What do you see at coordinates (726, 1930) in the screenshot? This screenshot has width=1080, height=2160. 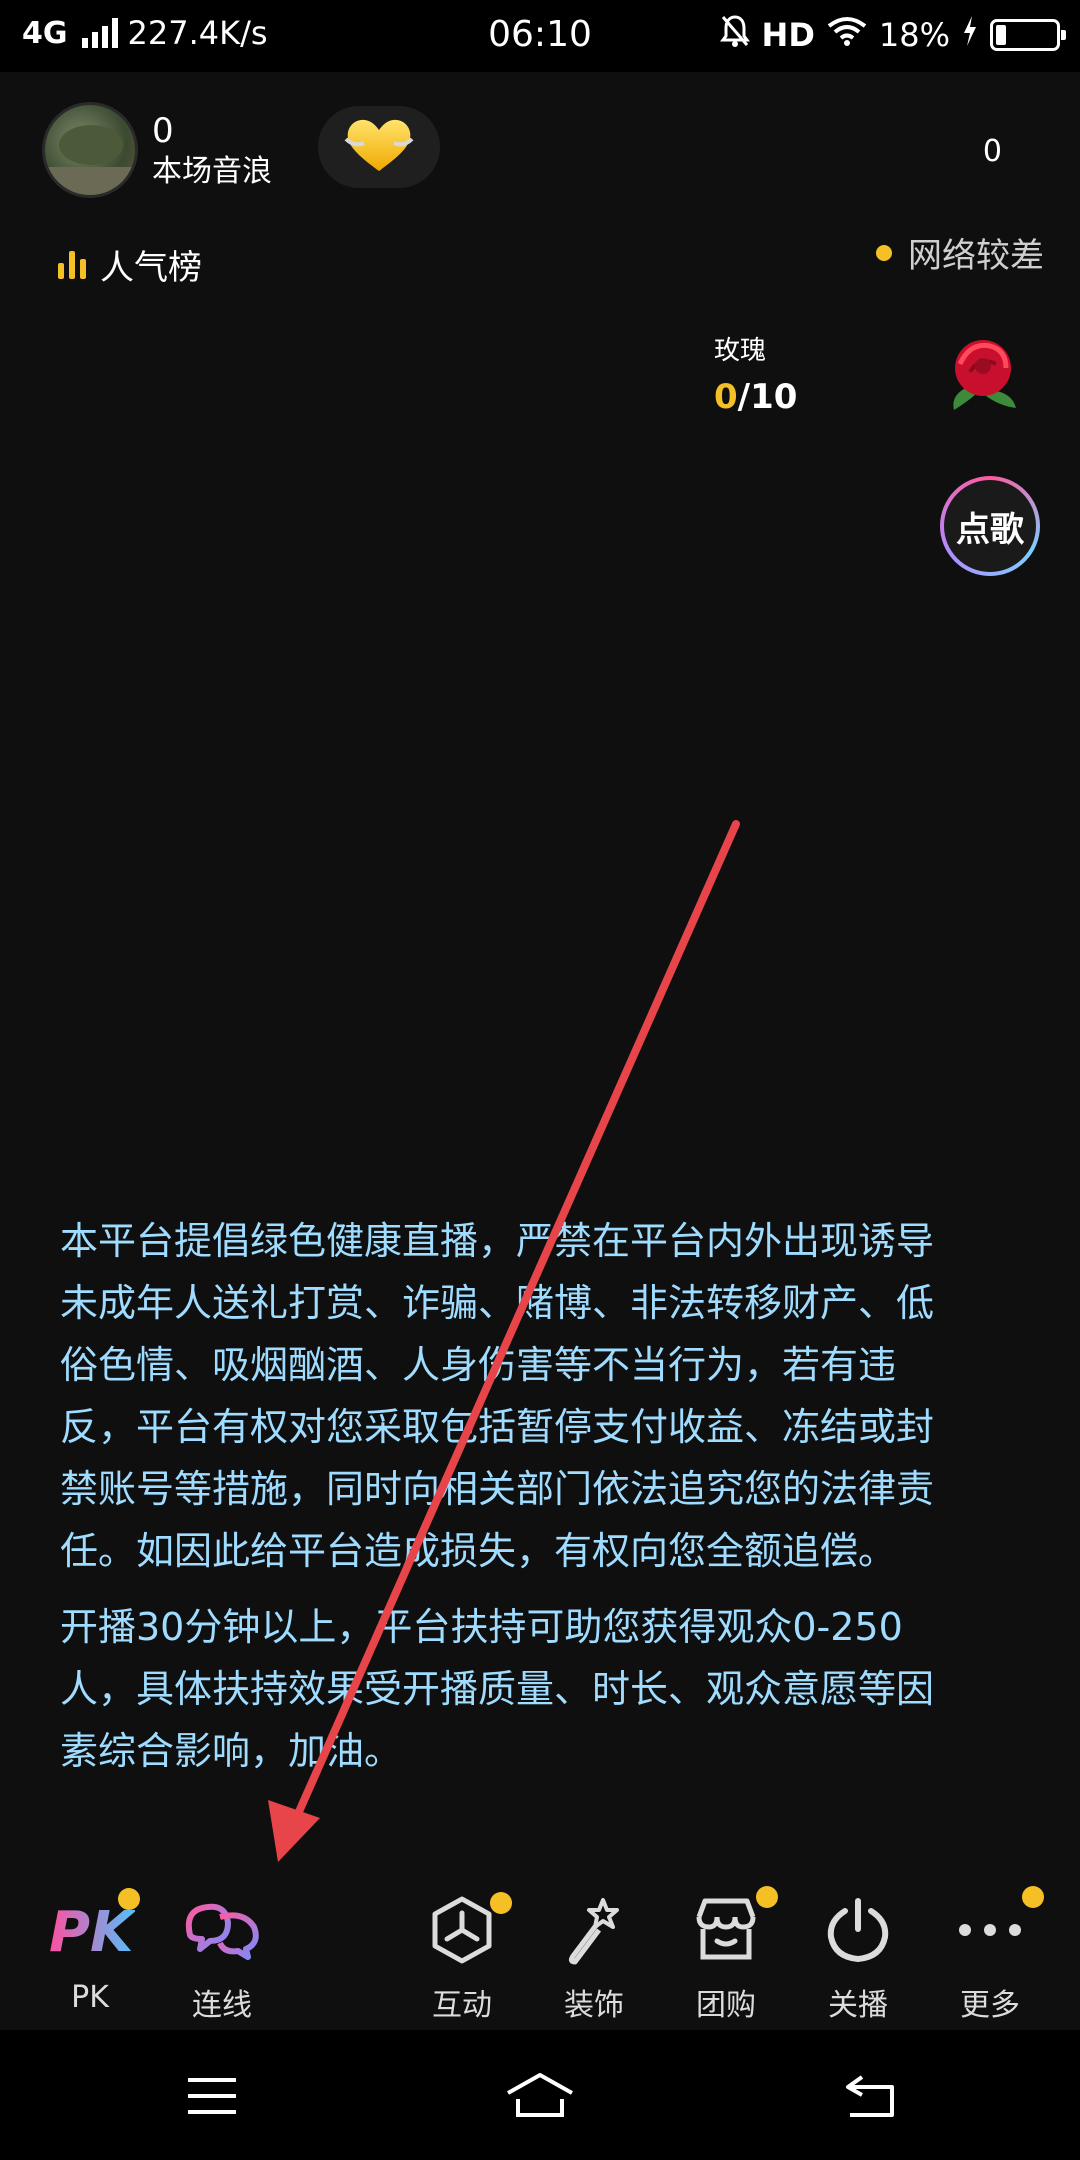 I see `store-icon` at bounding box center [726, 1930].